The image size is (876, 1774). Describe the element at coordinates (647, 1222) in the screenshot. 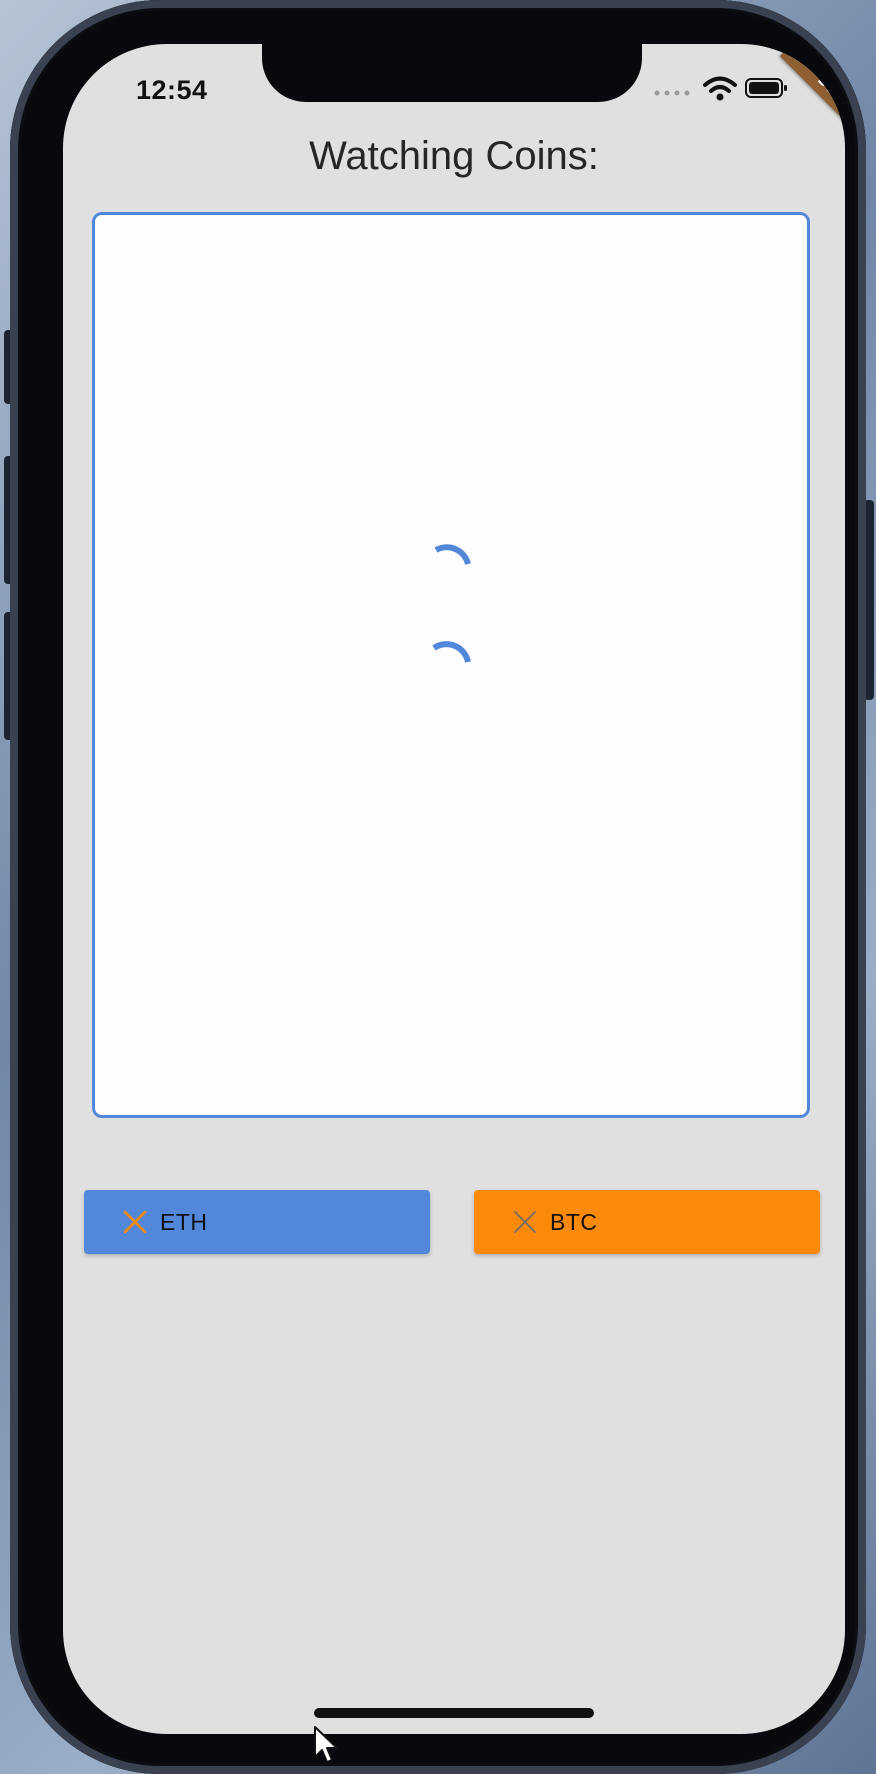

I see `btc-coin-button: BTC` at that location.